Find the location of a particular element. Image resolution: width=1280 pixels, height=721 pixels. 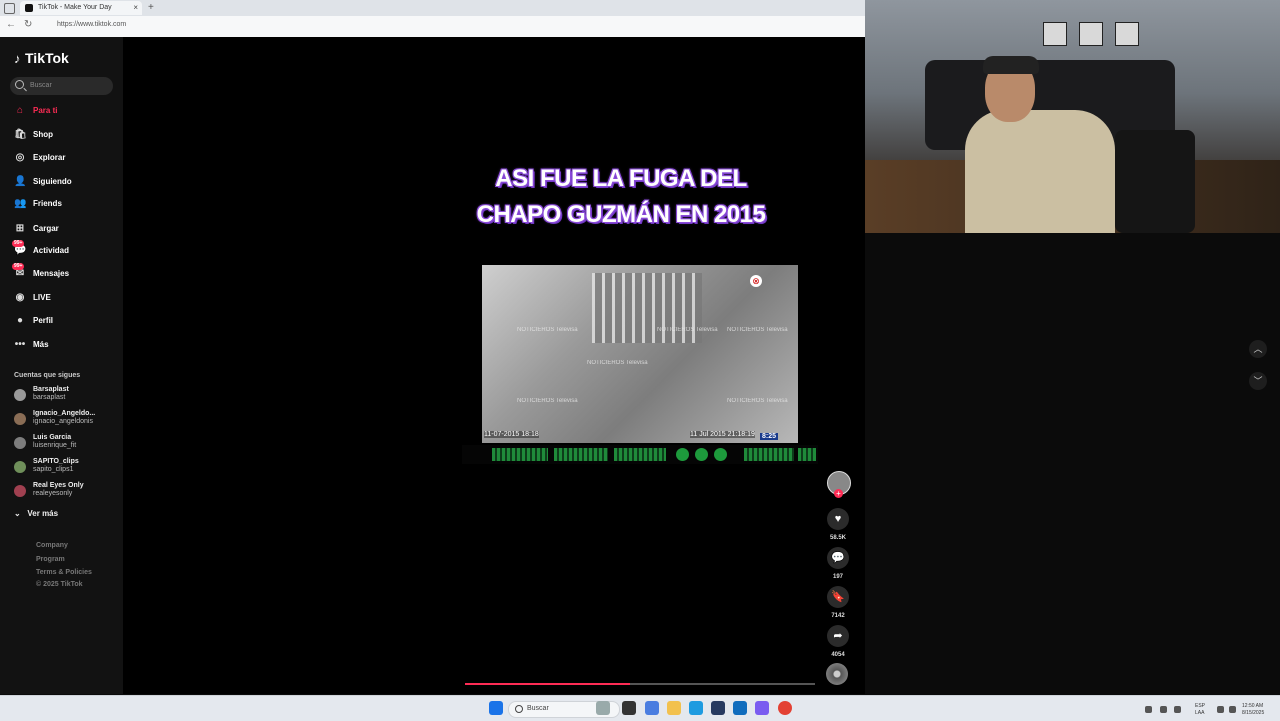

volume-icon is located at coordinates (1232, 709).